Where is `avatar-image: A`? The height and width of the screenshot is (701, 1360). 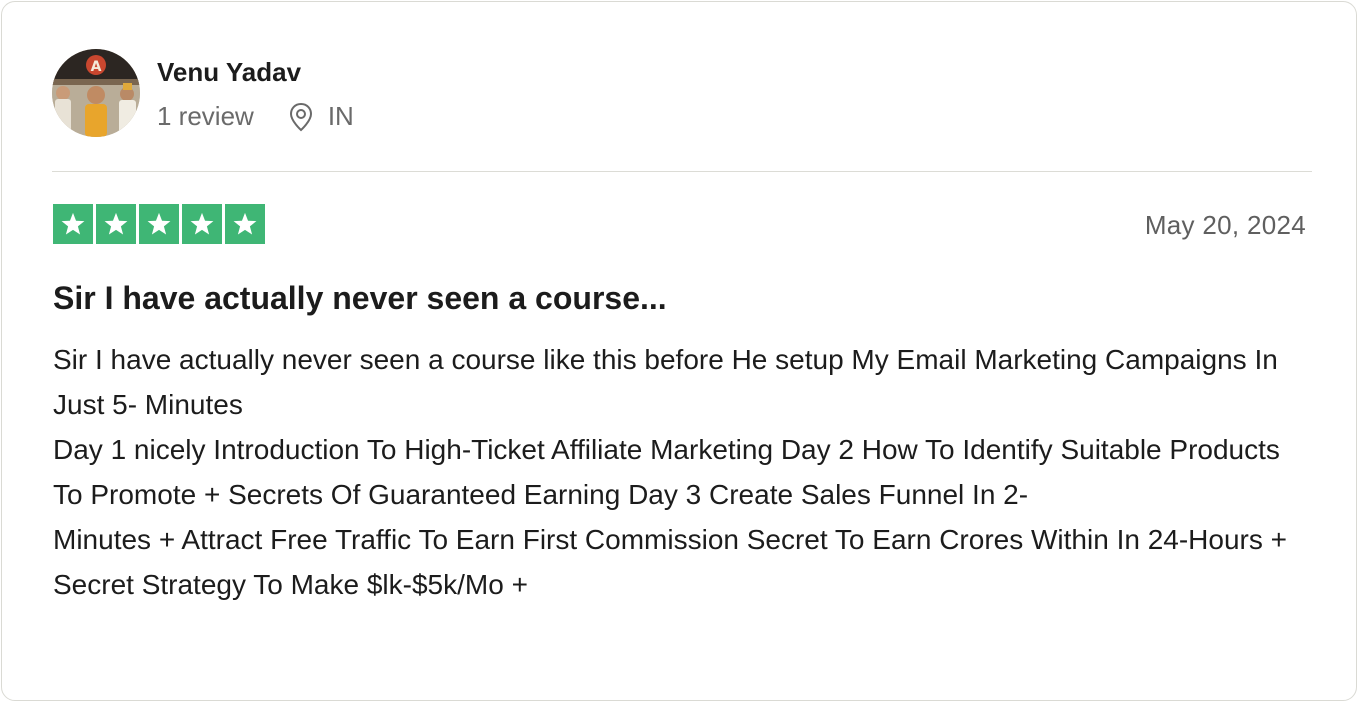 avatar-image: A is located at coordinates (96, 93).